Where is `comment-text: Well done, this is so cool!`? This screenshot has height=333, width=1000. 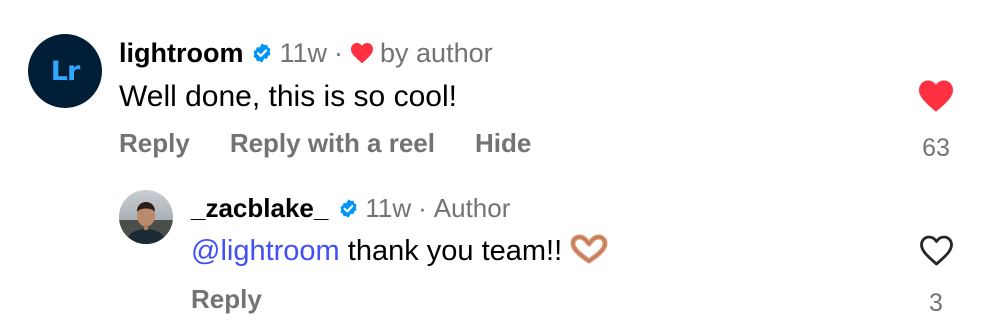
comment-text: Well done, this is so cool! is located at coordinates (288, 96).